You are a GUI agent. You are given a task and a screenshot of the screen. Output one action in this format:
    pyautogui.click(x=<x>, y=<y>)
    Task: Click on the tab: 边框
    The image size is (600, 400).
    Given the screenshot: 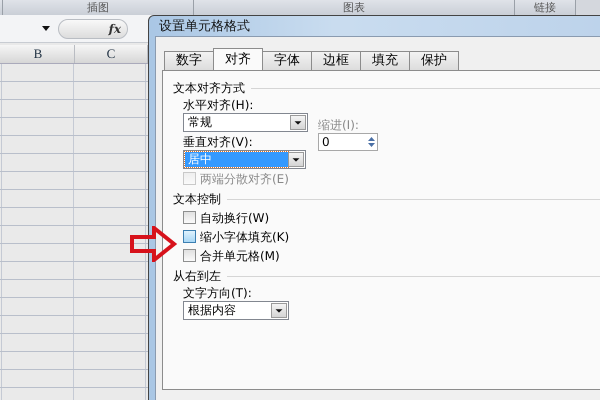 What is the action you would take?
    pyautogui.click(x=336, y=61)
    